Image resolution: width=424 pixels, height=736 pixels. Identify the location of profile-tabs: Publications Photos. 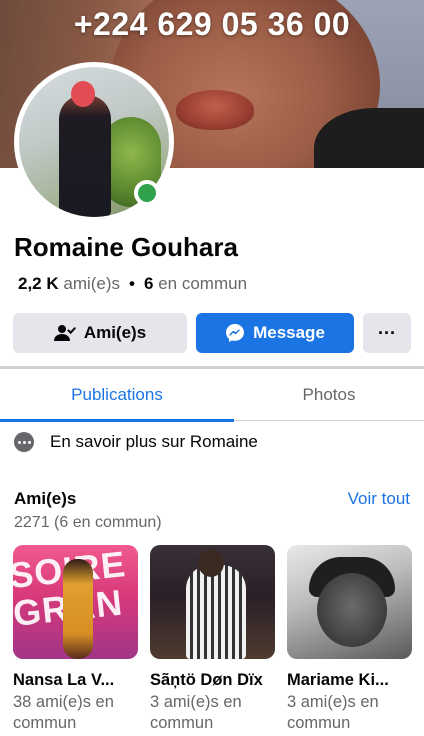
(212, 395).